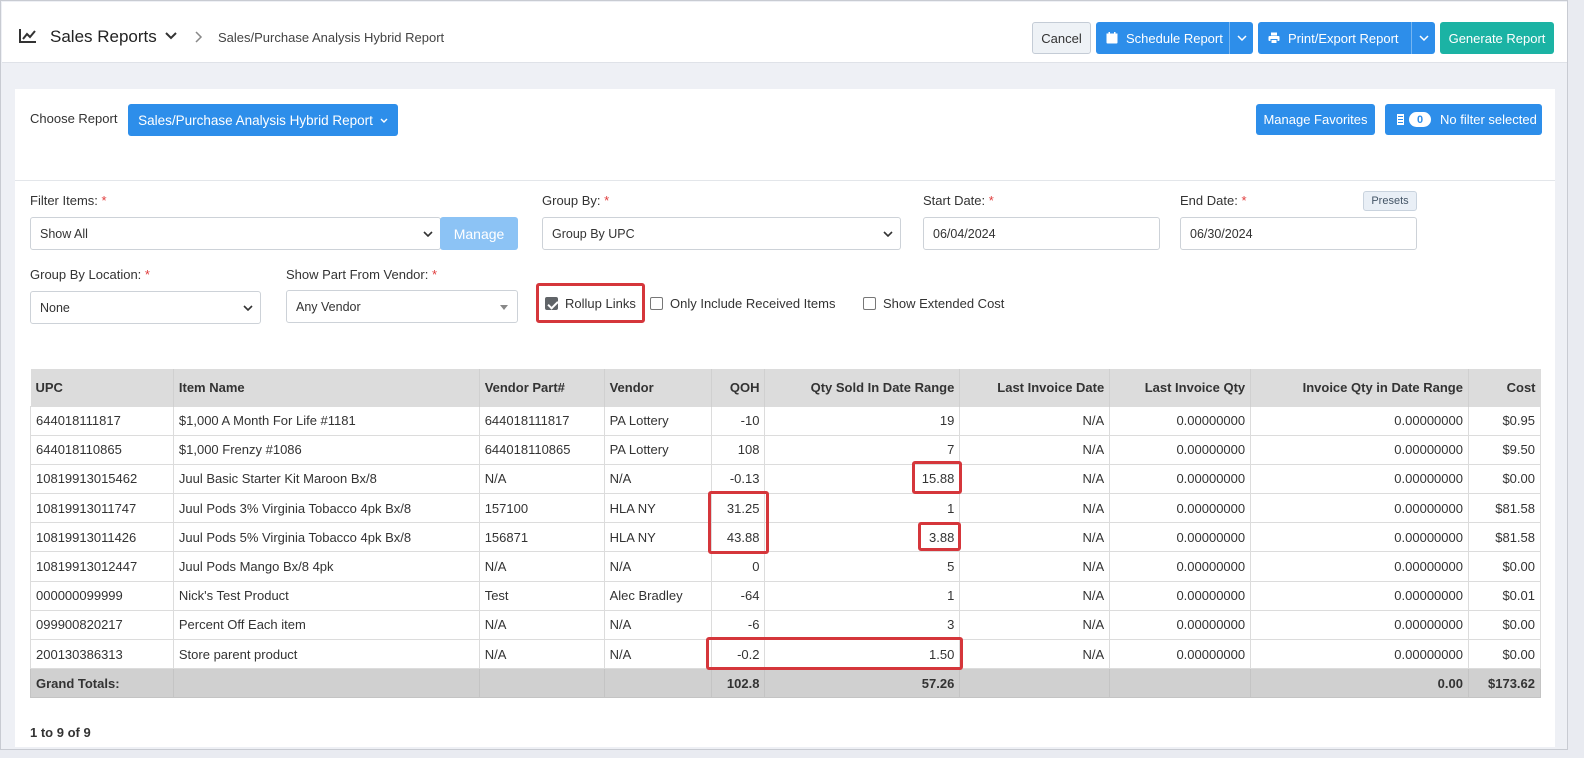 The image size is (1584, 758). Describe the element at coordinates (1180, 387) in the screenshot. I see `column-header: Last Invoice Qty` at that location.